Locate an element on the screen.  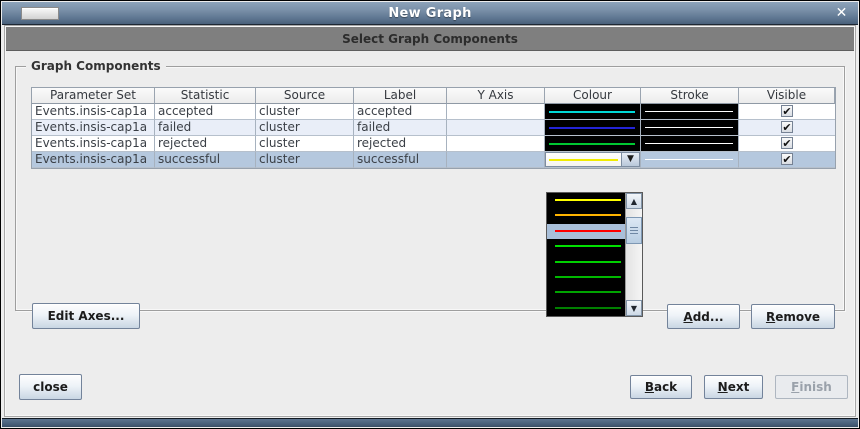
cell-statistic: successful is located at coordinates (205, 160).